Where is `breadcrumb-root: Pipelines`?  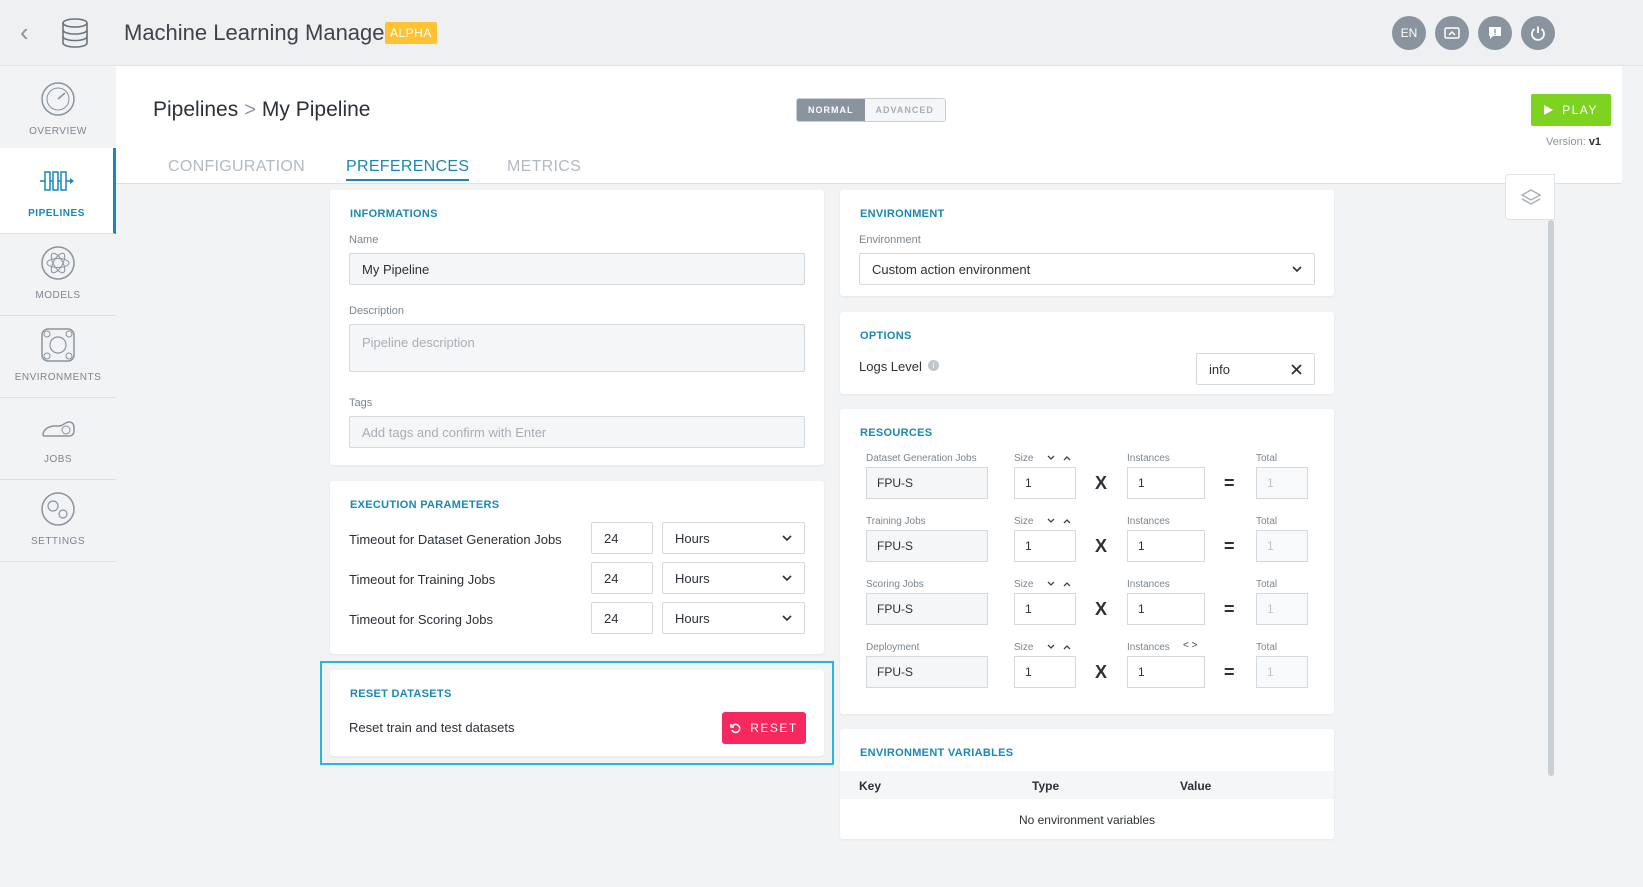 breadcrumb-root: Pipelines is located at coordinates (195, 109).